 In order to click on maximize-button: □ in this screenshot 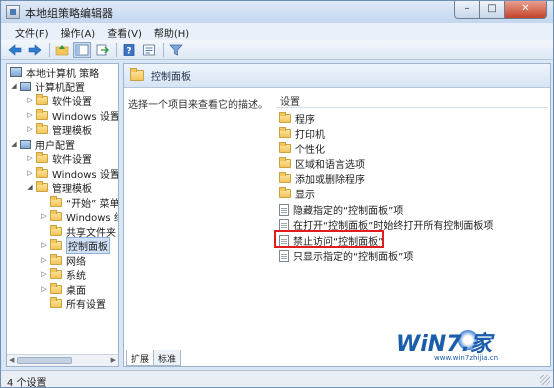, I will do `click(492, 10)`.